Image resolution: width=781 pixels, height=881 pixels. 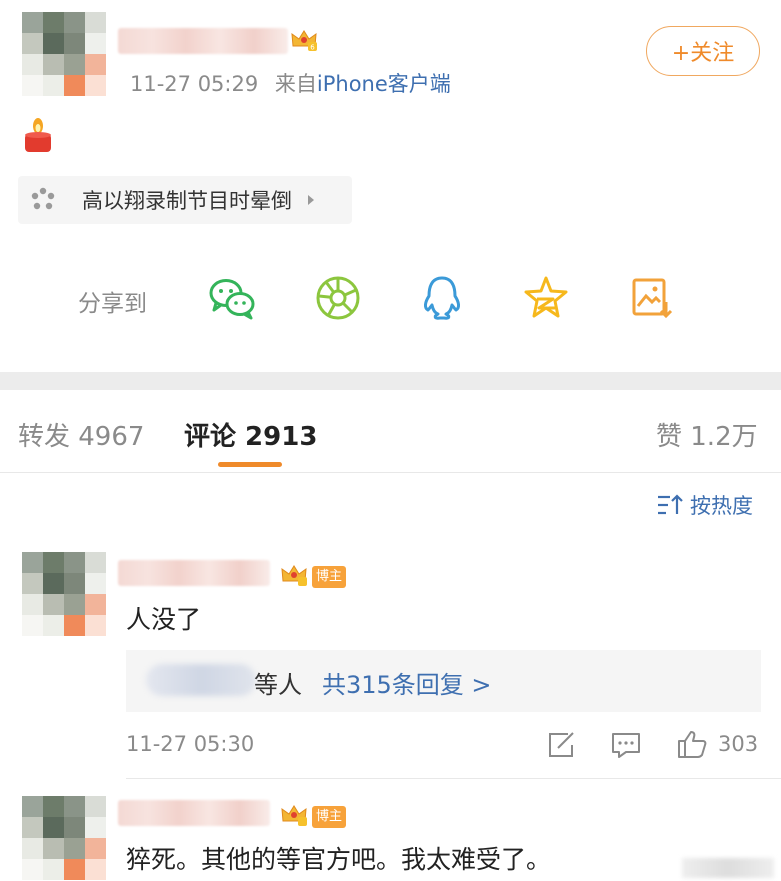 What do you see at coordinates (728, 868) in the screenshot?
I see `watermark-blurred` at bounding box center [728, 868].